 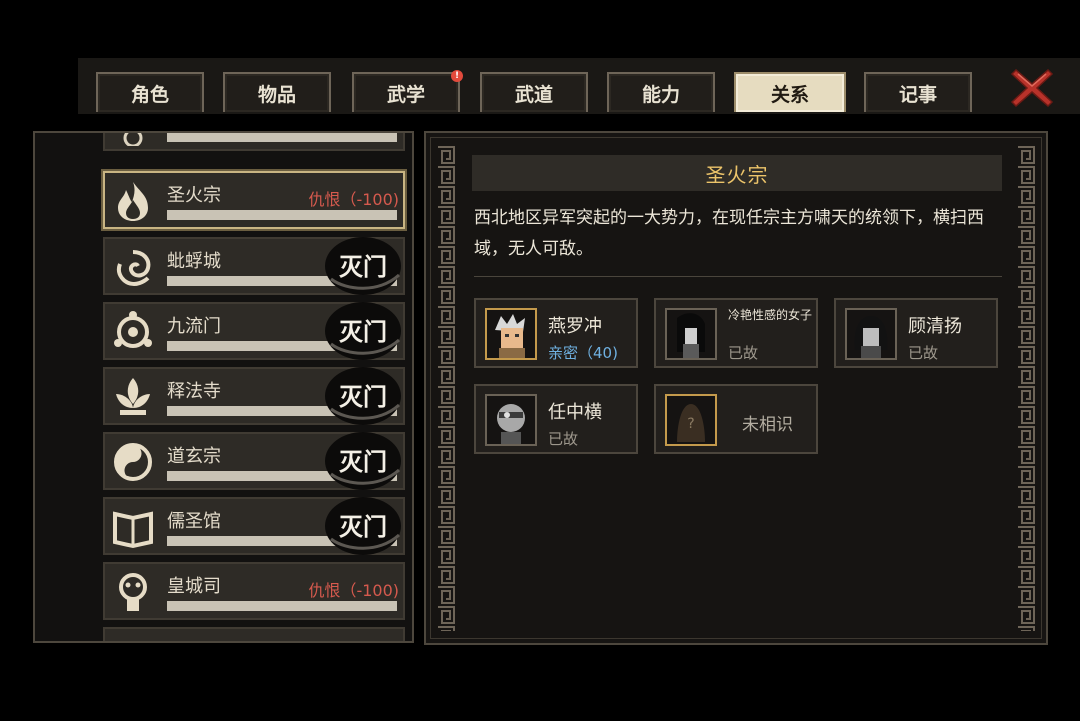 I want to click on member-card: 冷艳性感的女子 已故, so click(x=736, y=333).